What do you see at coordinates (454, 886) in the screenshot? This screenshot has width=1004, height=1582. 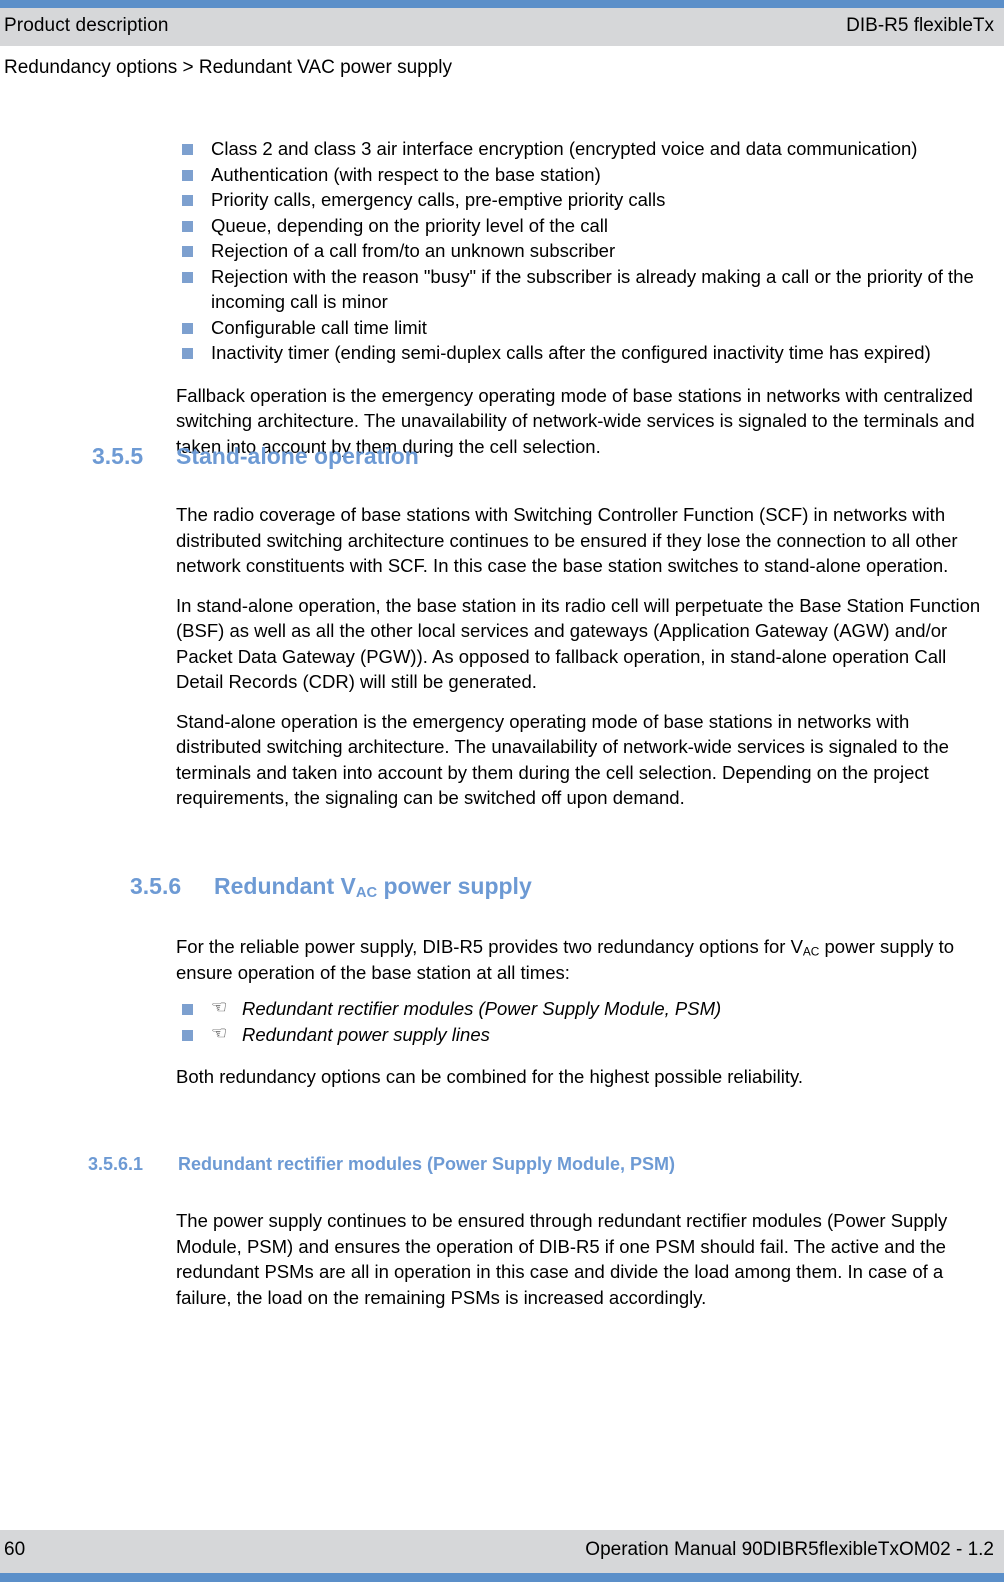 I see `heading-title-suffix: power supply` at bounding box center [454, 886].